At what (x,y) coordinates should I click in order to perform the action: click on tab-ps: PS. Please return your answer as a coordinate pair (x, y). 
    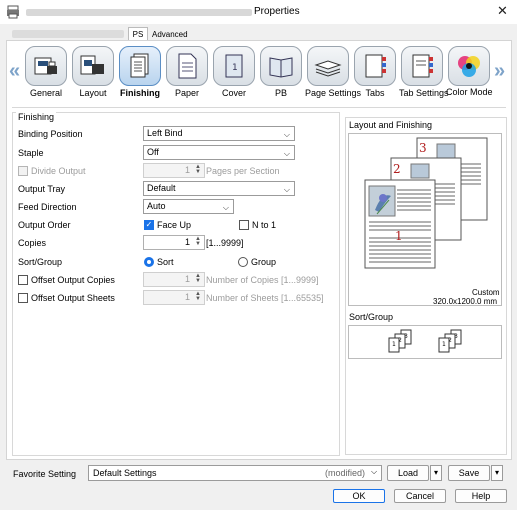
    Looking at the image, I should click on (138, 34).